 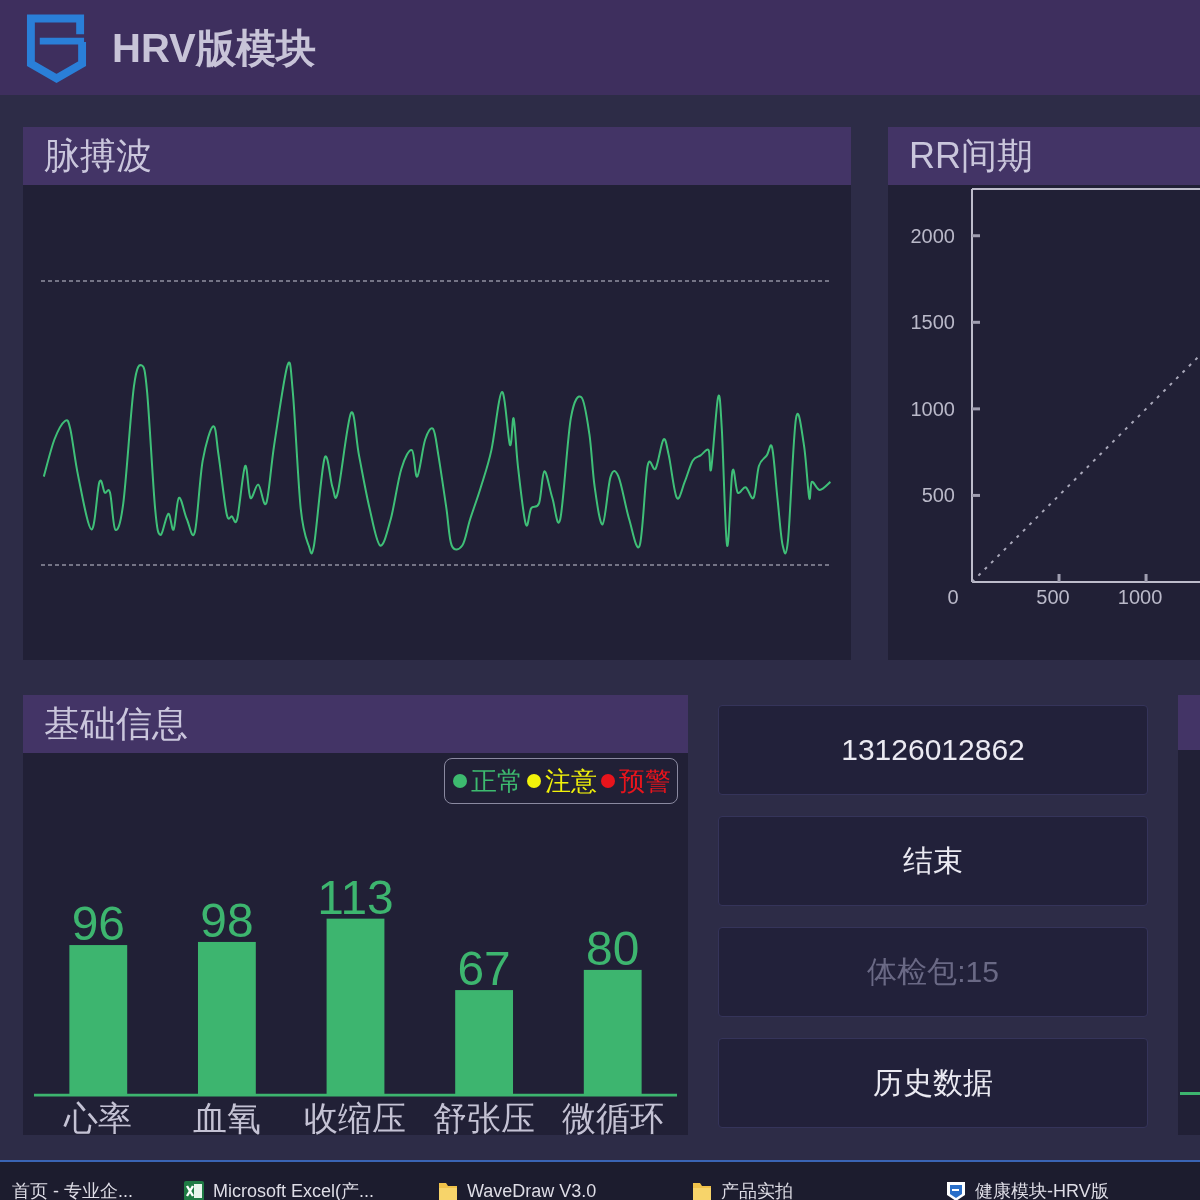 I want to click on category-label: 血氧, so click(x=226, y=1117).